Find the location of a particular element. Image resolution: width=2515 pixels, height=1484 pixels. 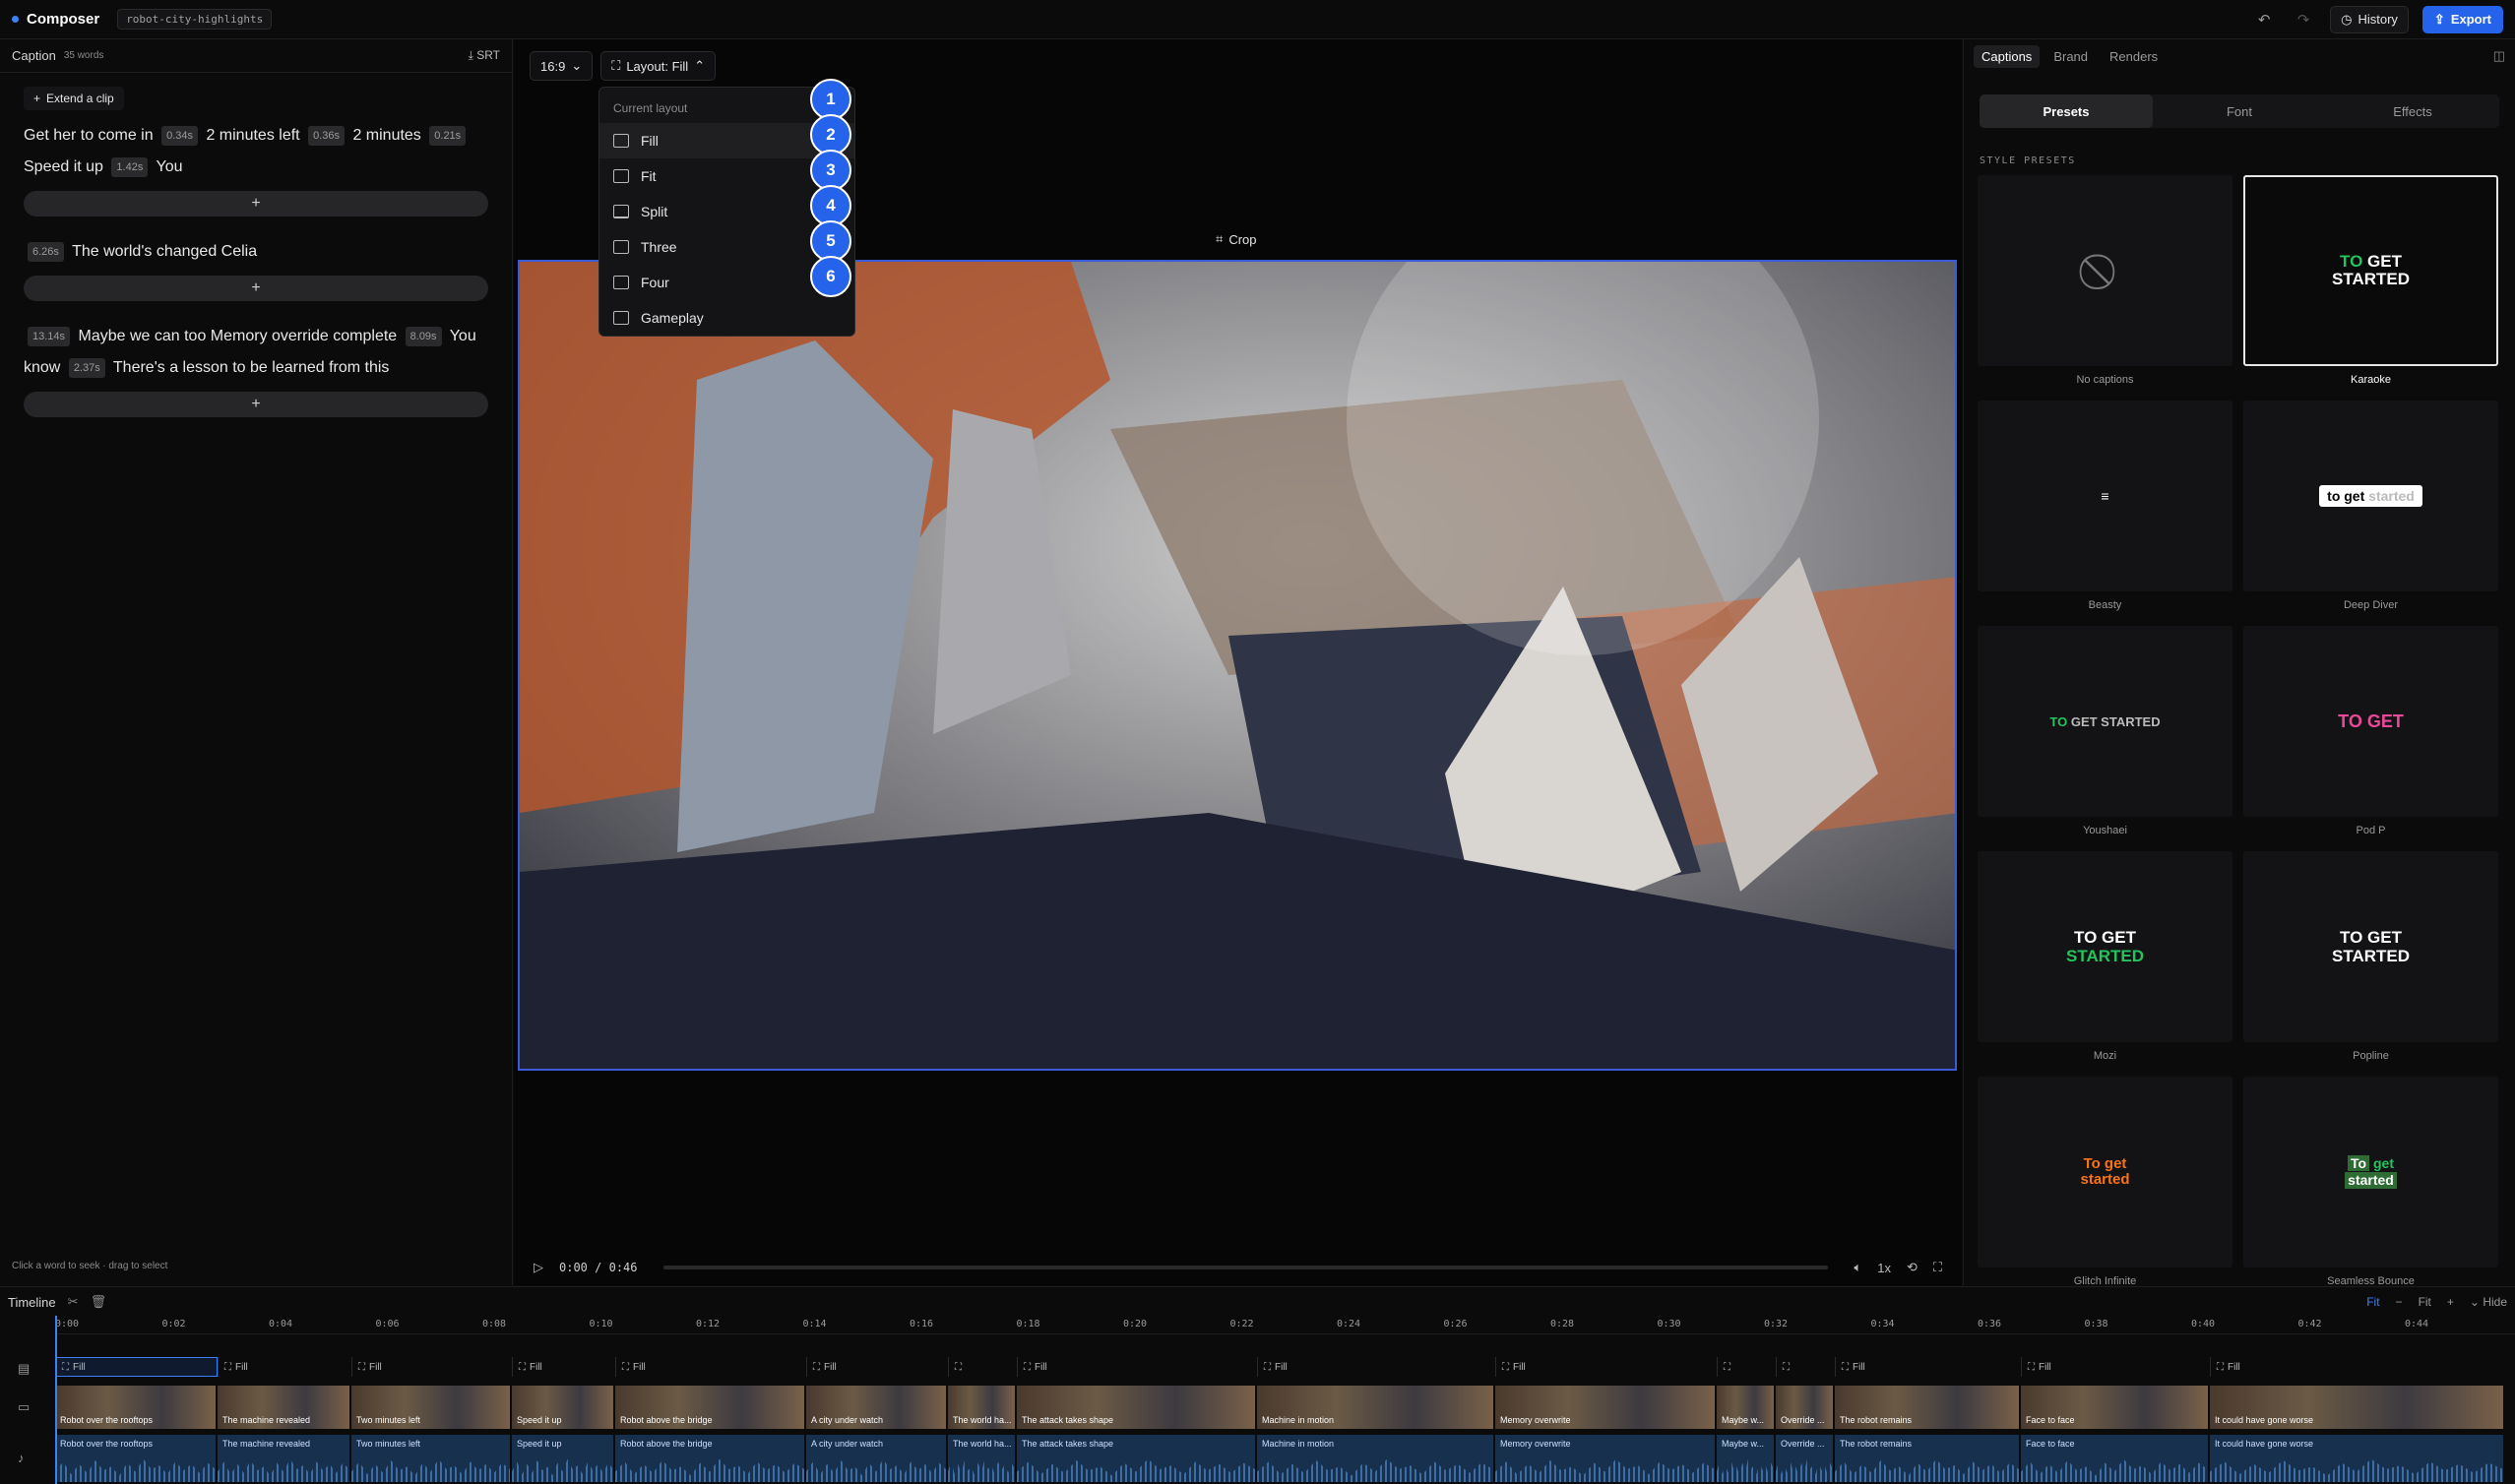

export-button: ⇪ Export is located at coordinates (2462, 19).